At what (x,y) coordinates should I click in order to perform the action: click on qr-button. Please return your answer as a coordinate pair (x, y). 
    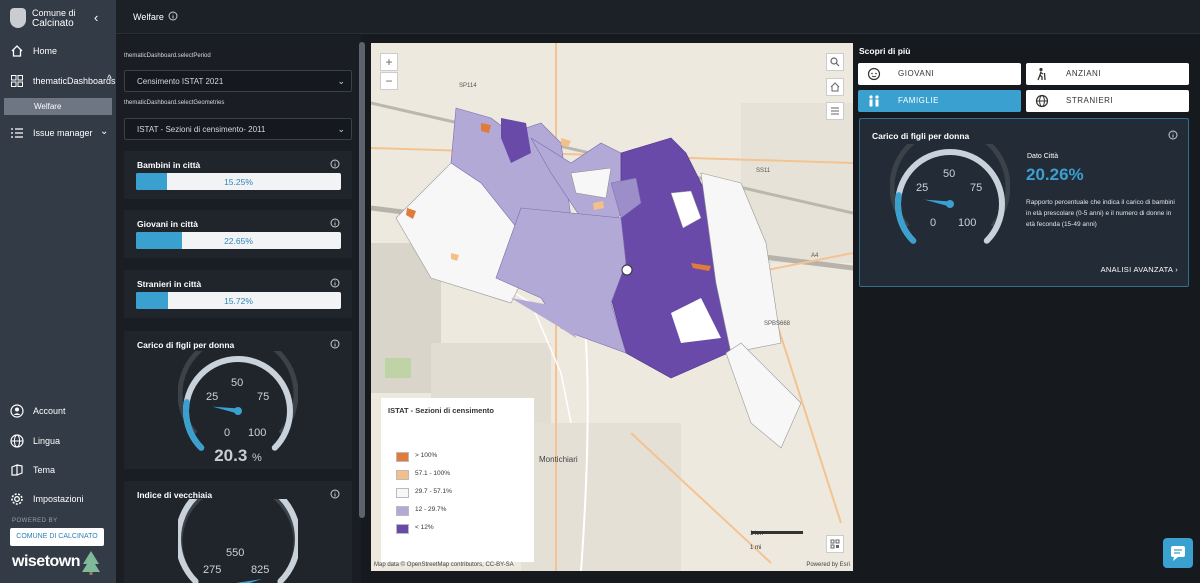
    Looking at the image, I should click on (835, 544).